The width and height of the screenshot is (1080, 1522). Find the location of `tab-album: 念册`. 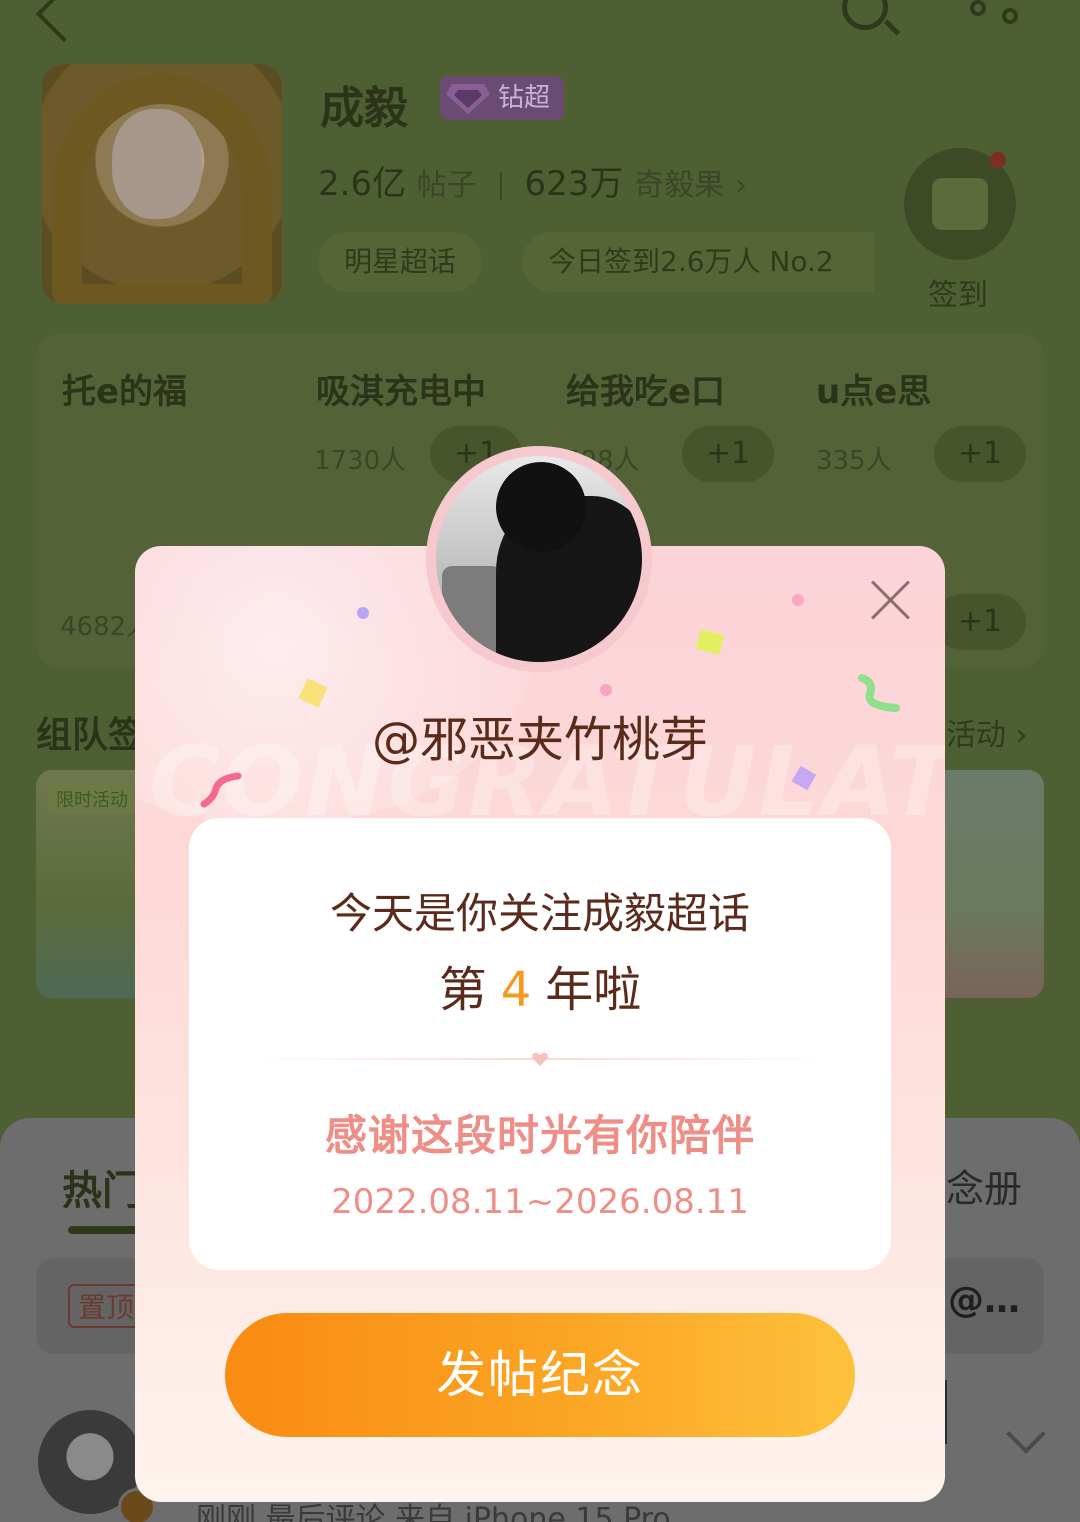

tab-album: 念册 is located at coordinates (984, 1185).